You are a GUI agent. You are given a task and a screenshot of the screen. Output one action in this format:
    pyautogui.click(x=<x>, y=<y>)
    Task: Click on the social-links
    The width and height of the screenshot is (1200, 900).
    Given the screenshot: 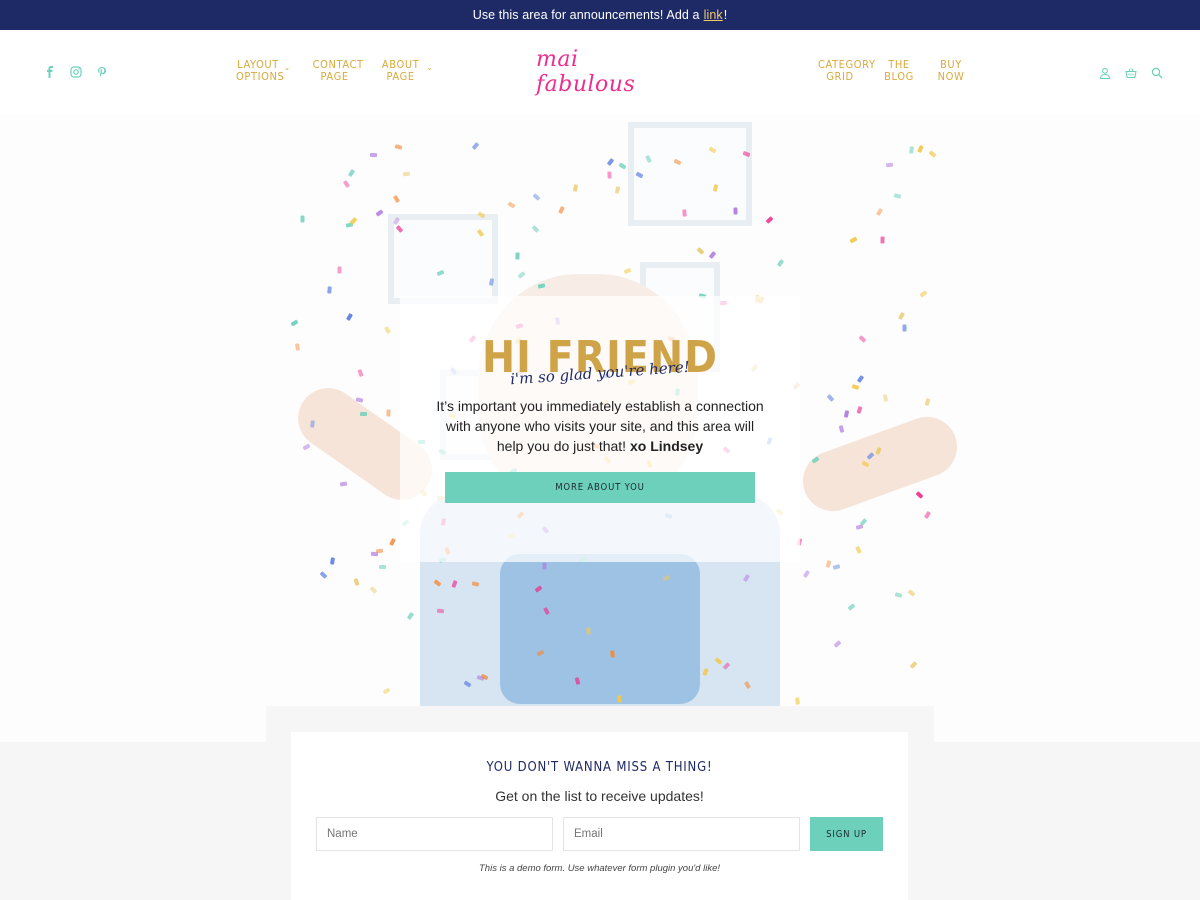 What is the action you would take?
    pyautogui.click(x=76, y=72)
    